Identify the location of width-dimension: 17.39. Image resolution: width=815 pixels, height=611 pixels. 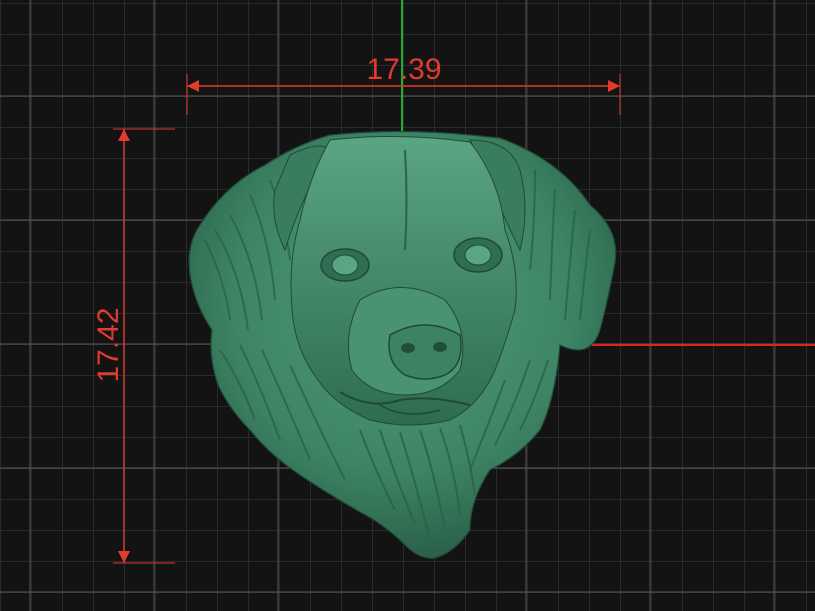
(403, 84).